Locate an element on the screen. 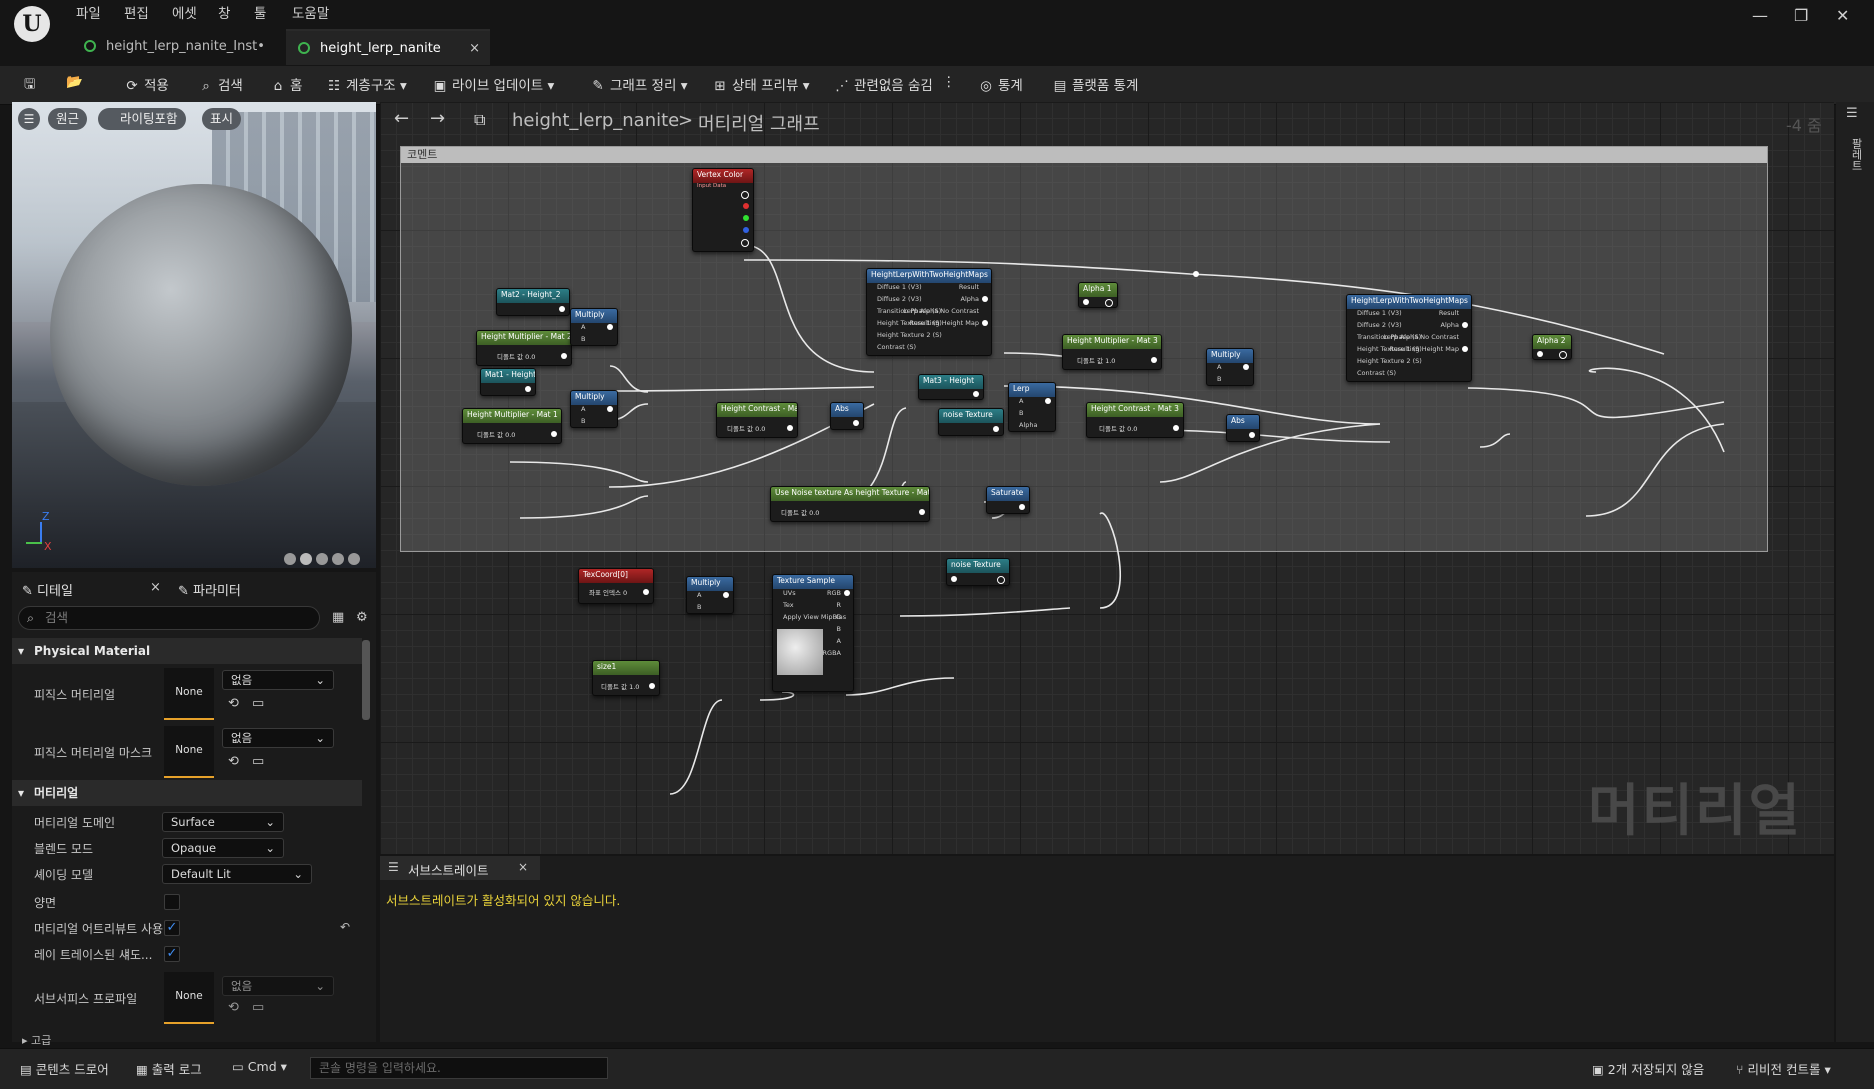 The height and width of the screenshot is (1089, 1874). revision-control-button: ⑂ 리비전 컨트롤 ▾ is located at coordinates (1783, 1068).